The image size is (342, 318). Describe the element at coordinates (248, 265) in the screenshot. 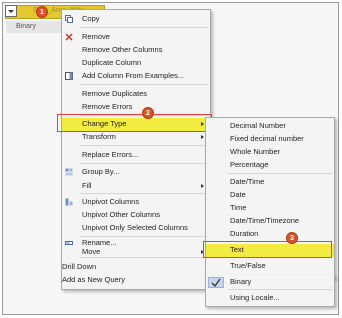

I see `menu-item-label: True/False` at that location.